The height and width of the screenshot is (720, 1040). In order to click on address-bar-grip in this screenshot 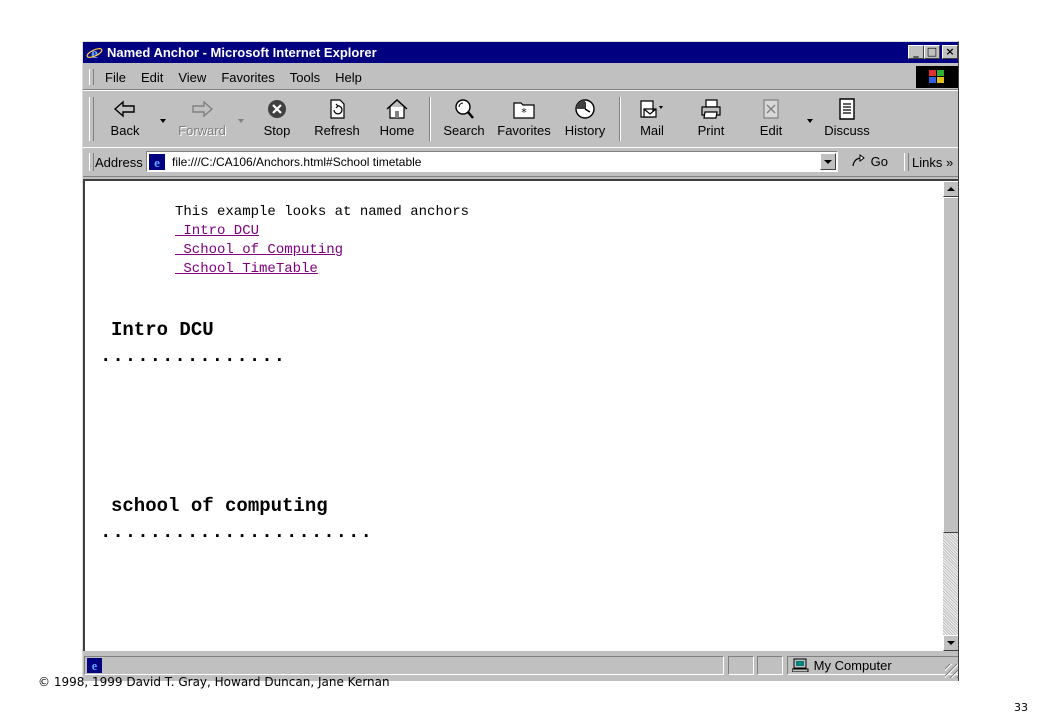, I will do `click(91, 162)`.